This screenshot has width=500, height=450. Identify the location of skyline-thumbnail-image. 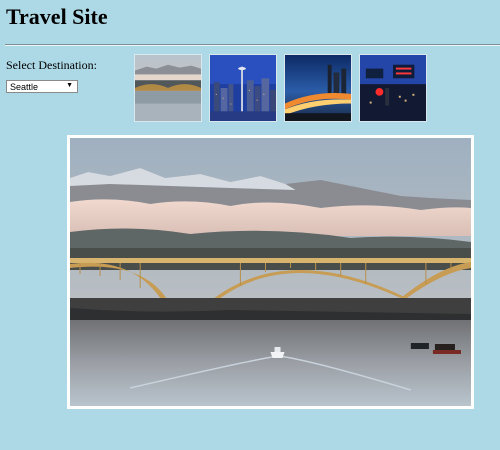
(243, 88).